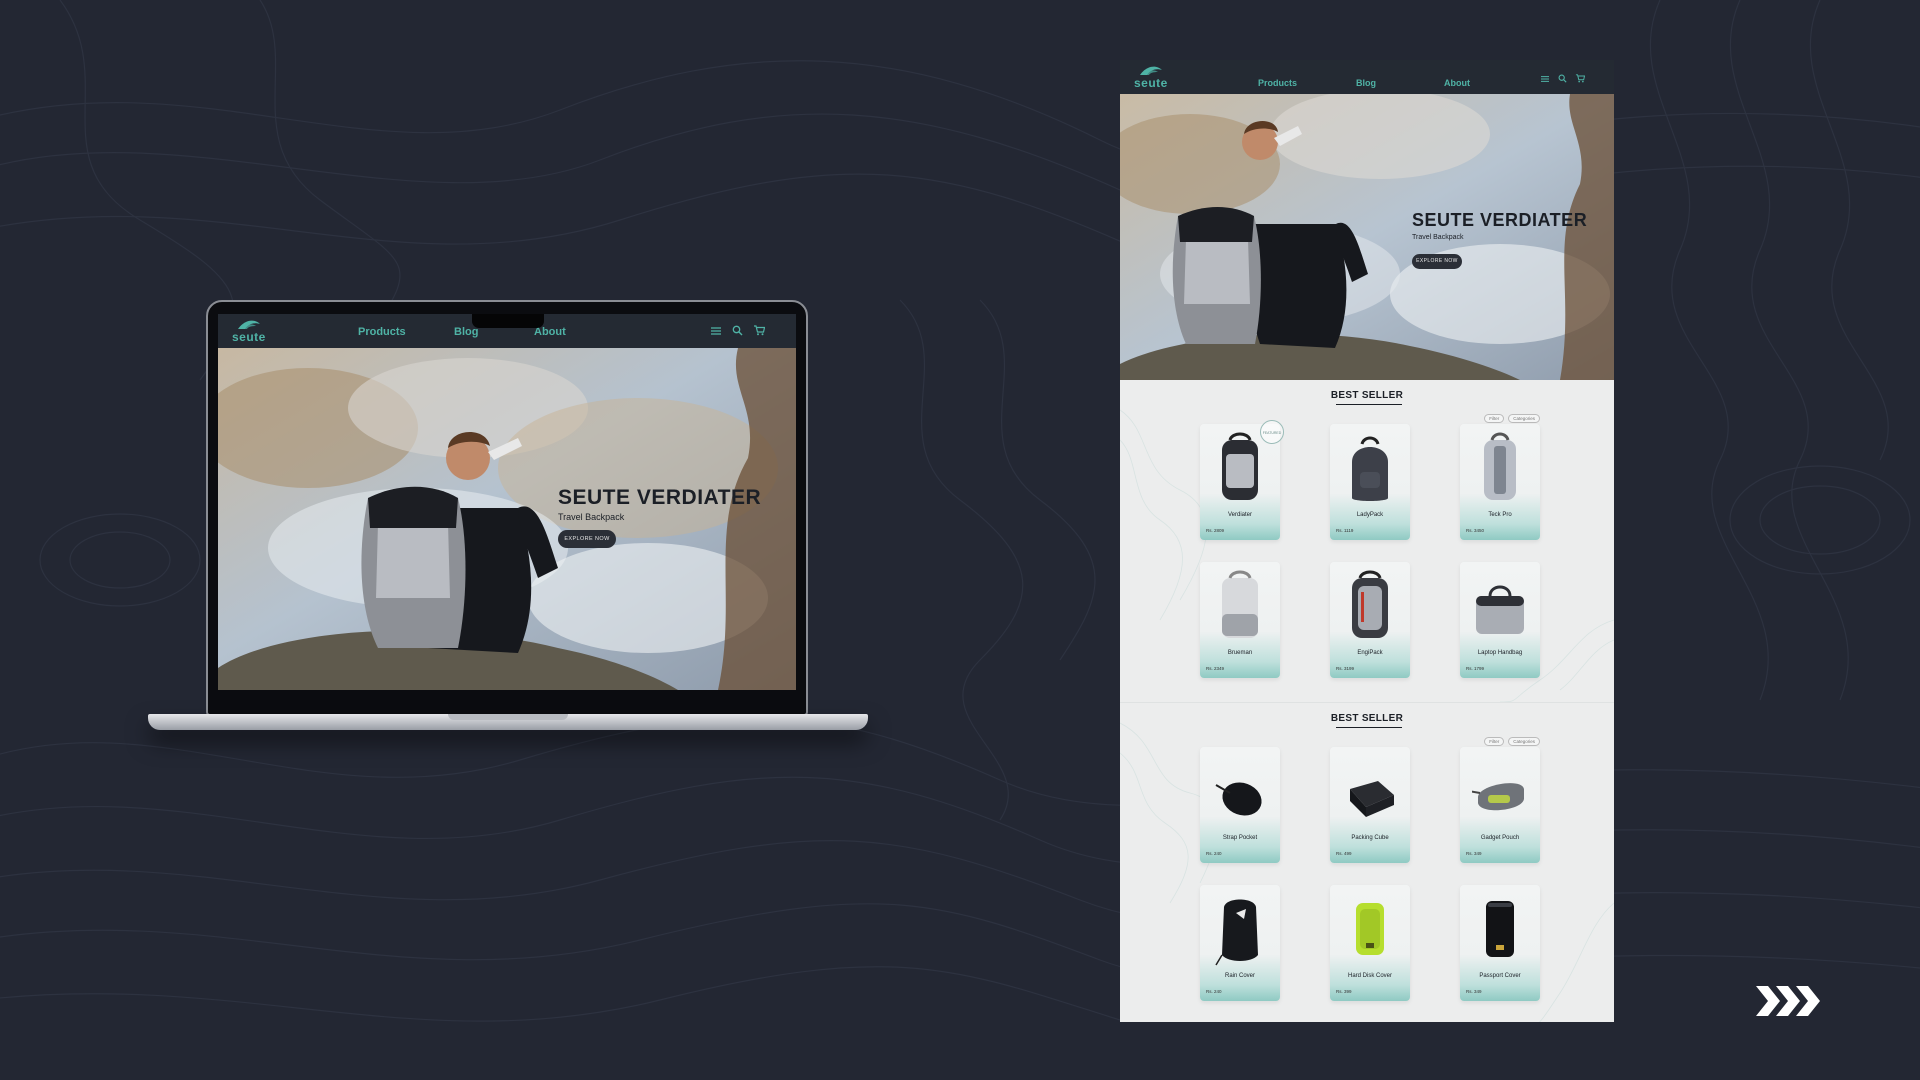  I want to click on product-card: EngiPack Rs. 3199, so click(1370, 620).